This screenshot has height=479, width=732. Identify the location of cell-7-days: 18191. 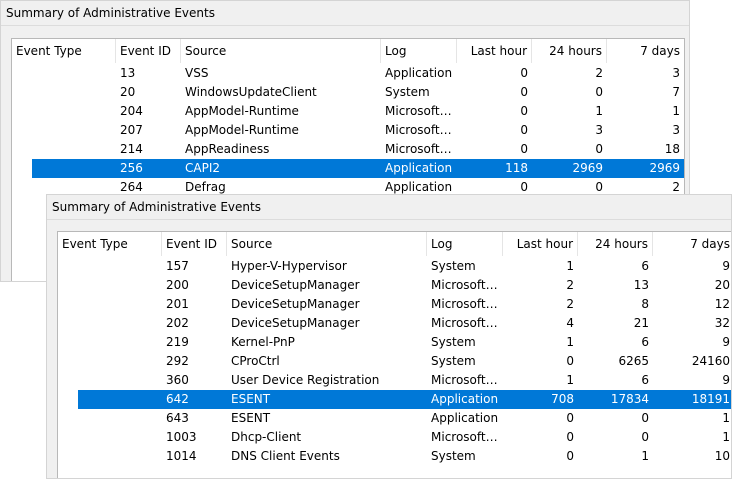
(710, 399).